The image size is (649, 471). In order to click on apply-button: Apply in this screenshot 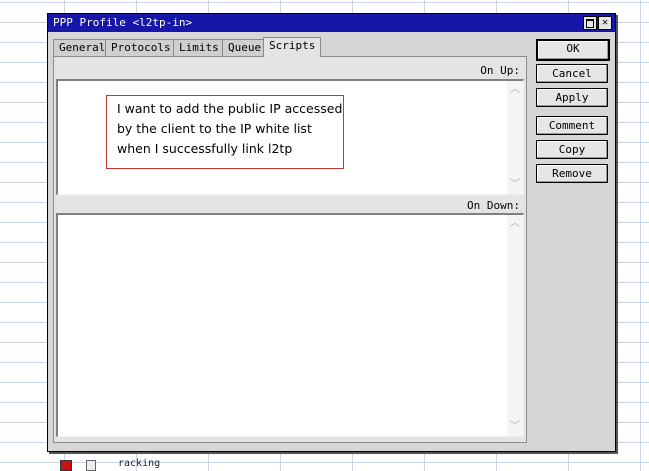, I will do `click(572, 97)`.